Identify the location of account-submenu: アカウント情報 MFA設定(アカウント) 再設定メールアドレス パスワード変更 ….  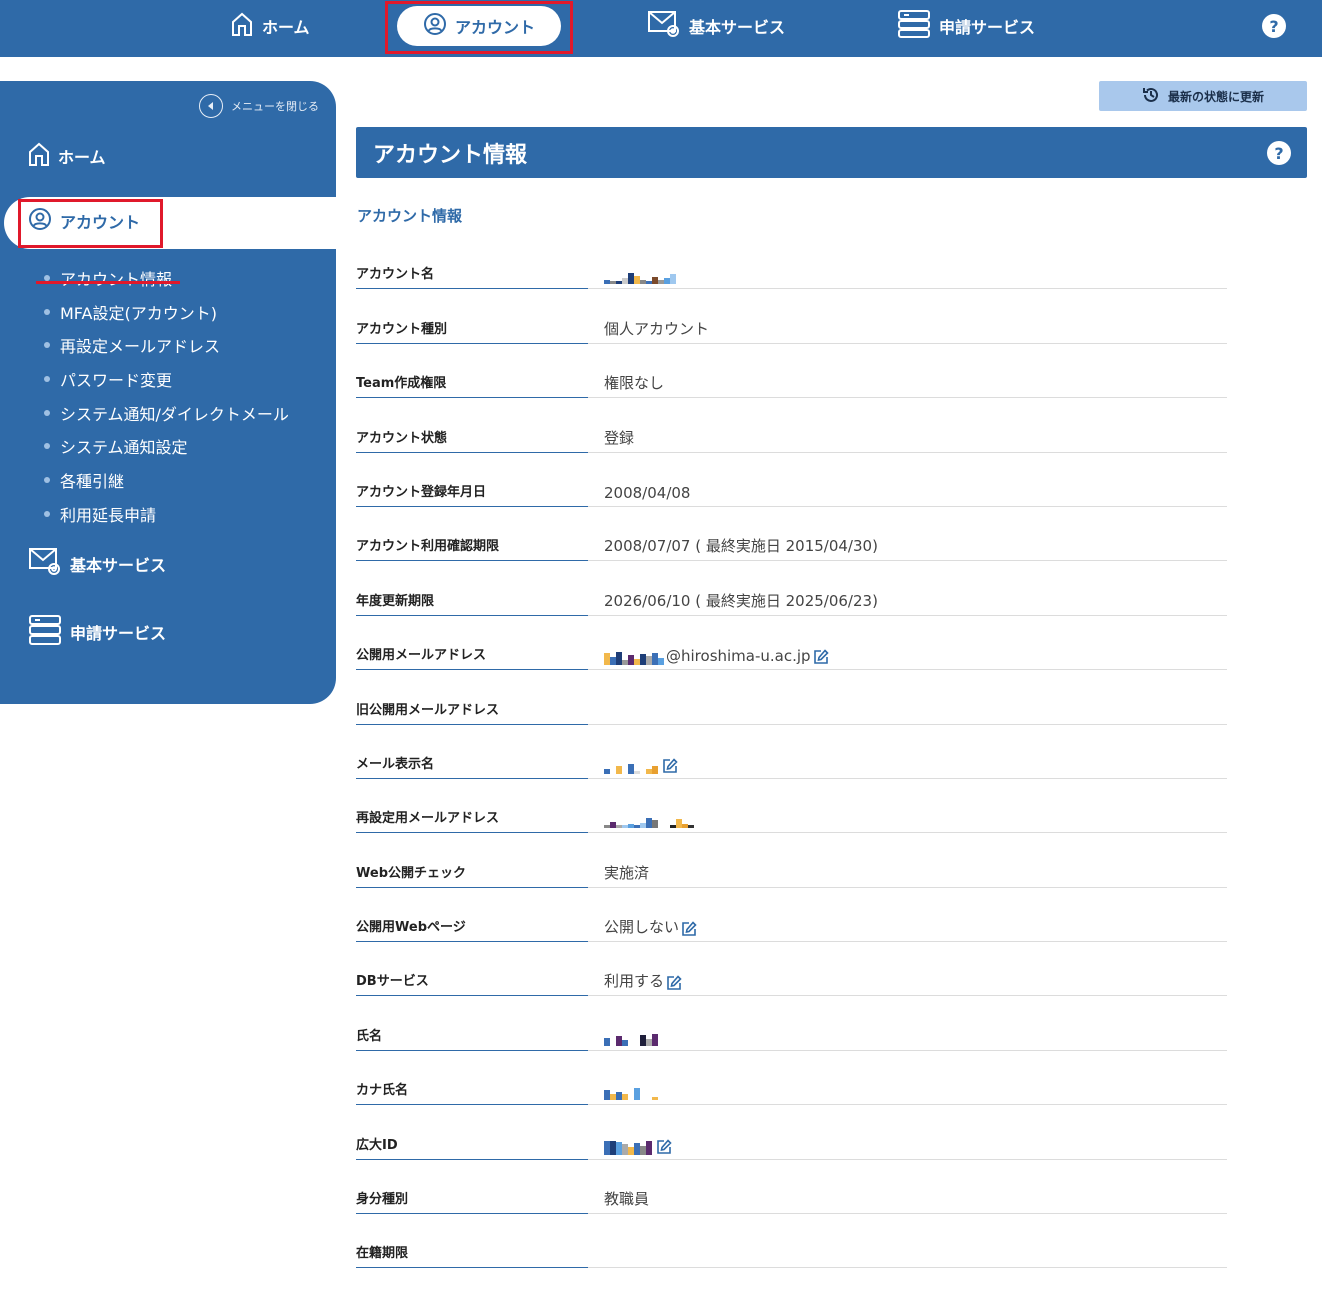
(166, 396).